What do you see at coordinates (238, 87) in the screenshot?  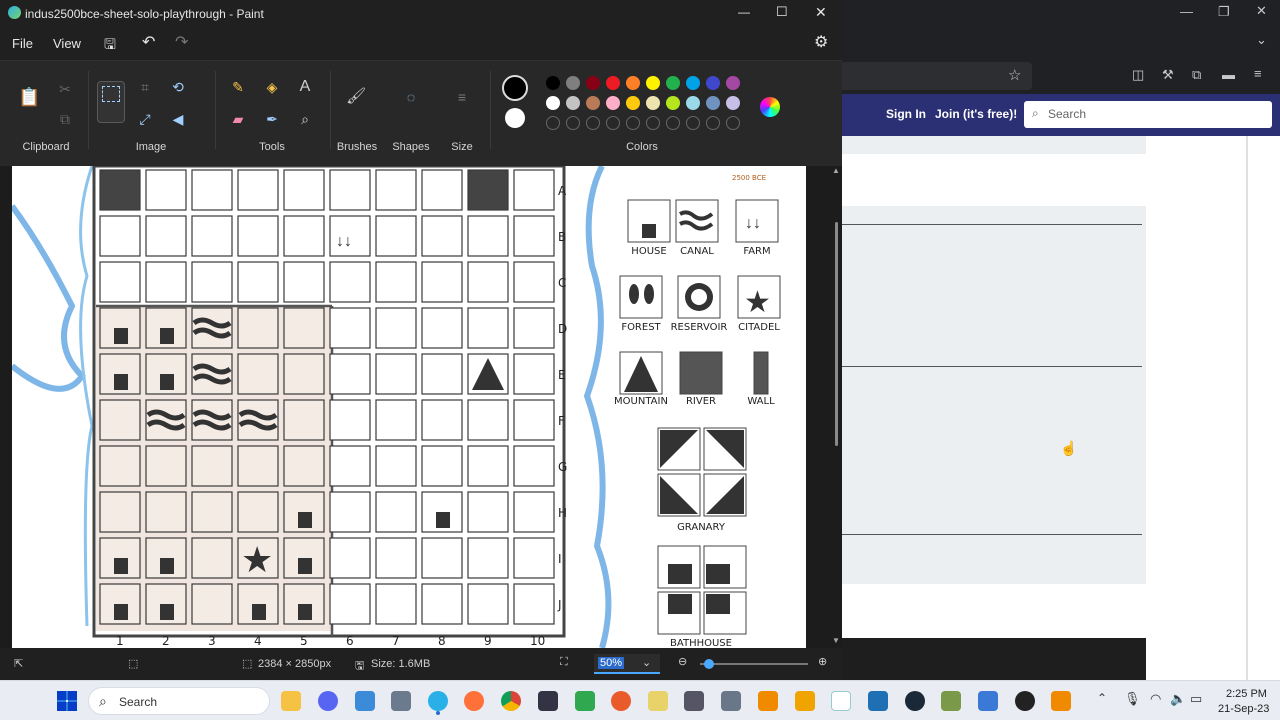 I see `pencil-icon: ✎` at bounding box center [238, 87].